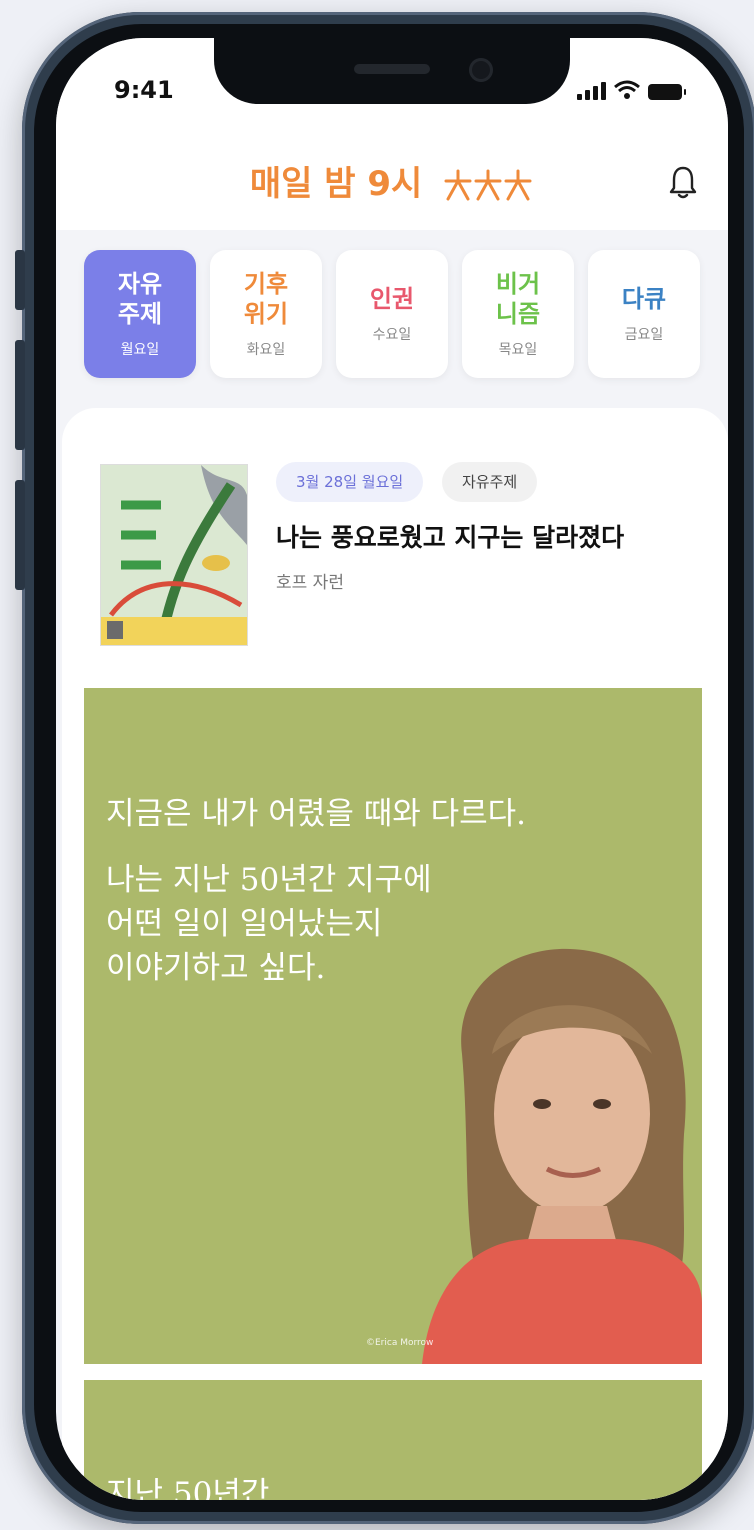  Describe the element at coordinates (350, 482) in the screenshot. I see `date-badge: 3월 28일 월요일` at that location.